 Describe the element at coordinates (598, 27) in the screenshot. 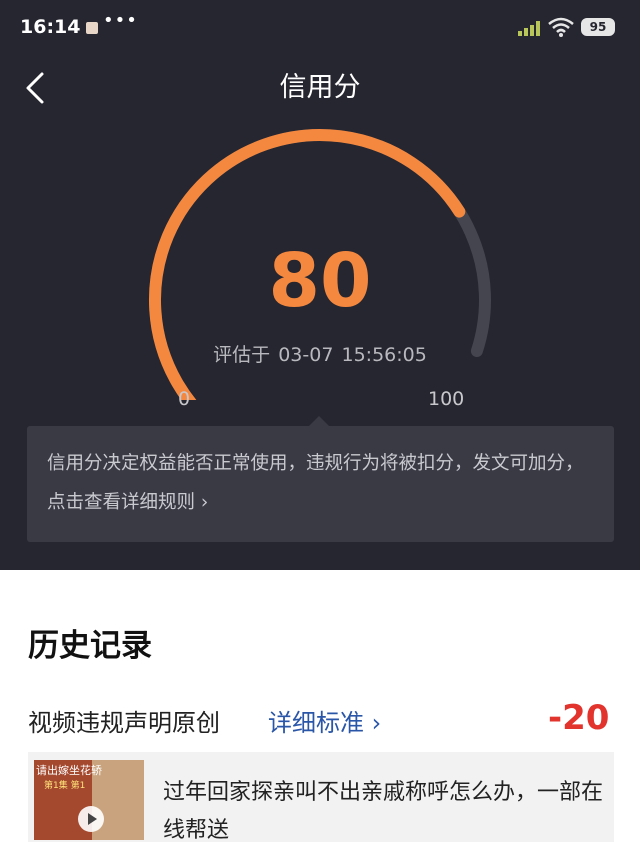

I see `battery-icon: 95` at that location.